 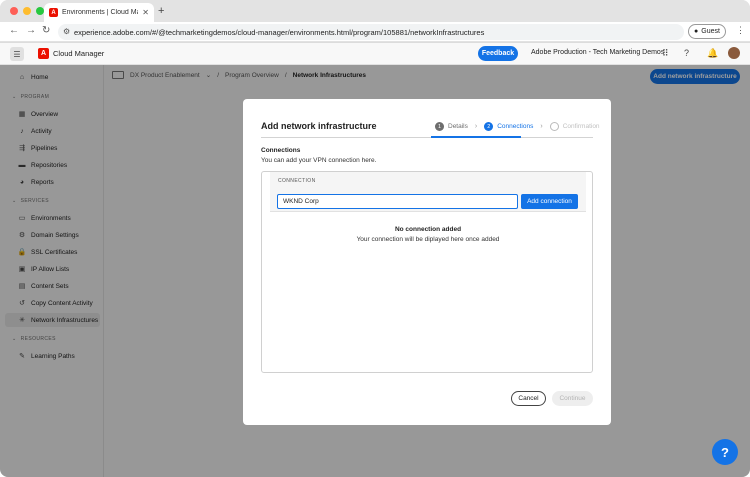 I want to click on menu-toggle-icon: ☰, so click(x=17, y=54).